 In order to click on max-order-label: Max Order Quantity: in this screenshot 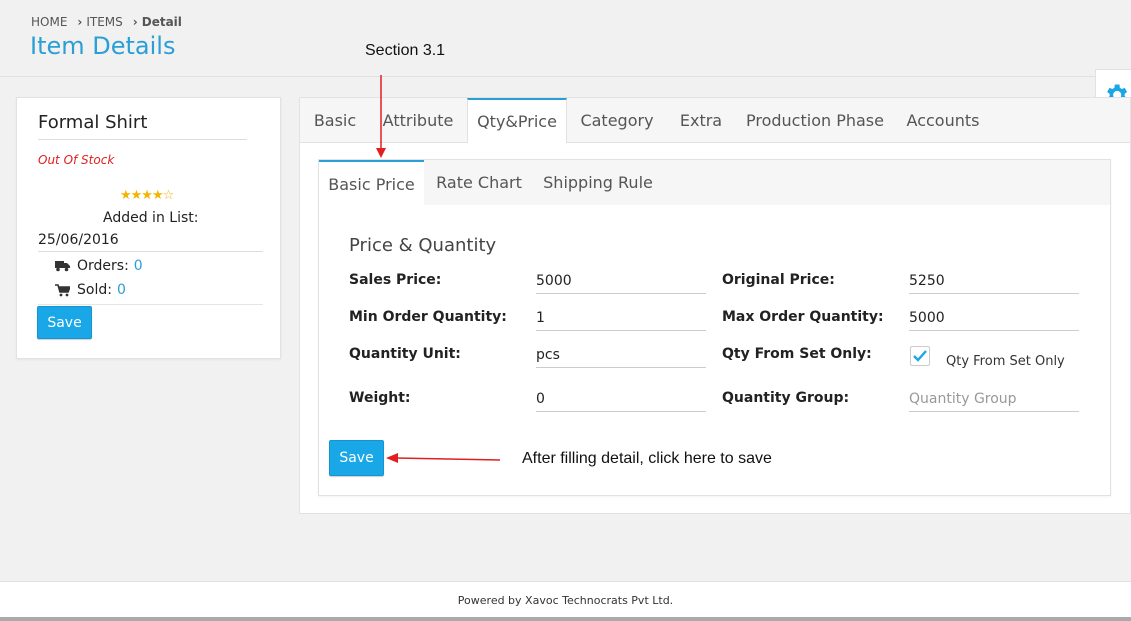, I will do `click(803, 317)`.